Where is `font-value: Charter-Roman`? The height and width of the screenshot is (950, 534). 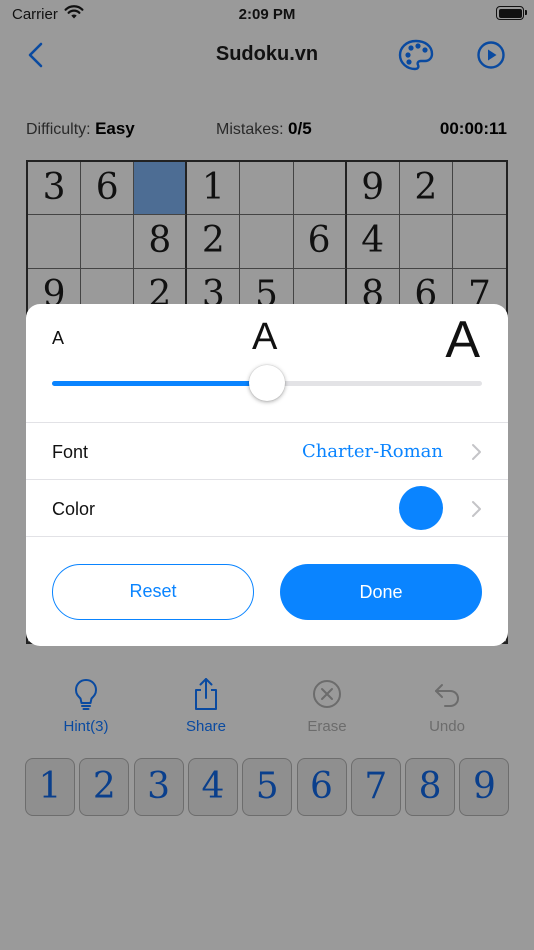 font-value: Charter-Roman is located at coordinates (372, 451).